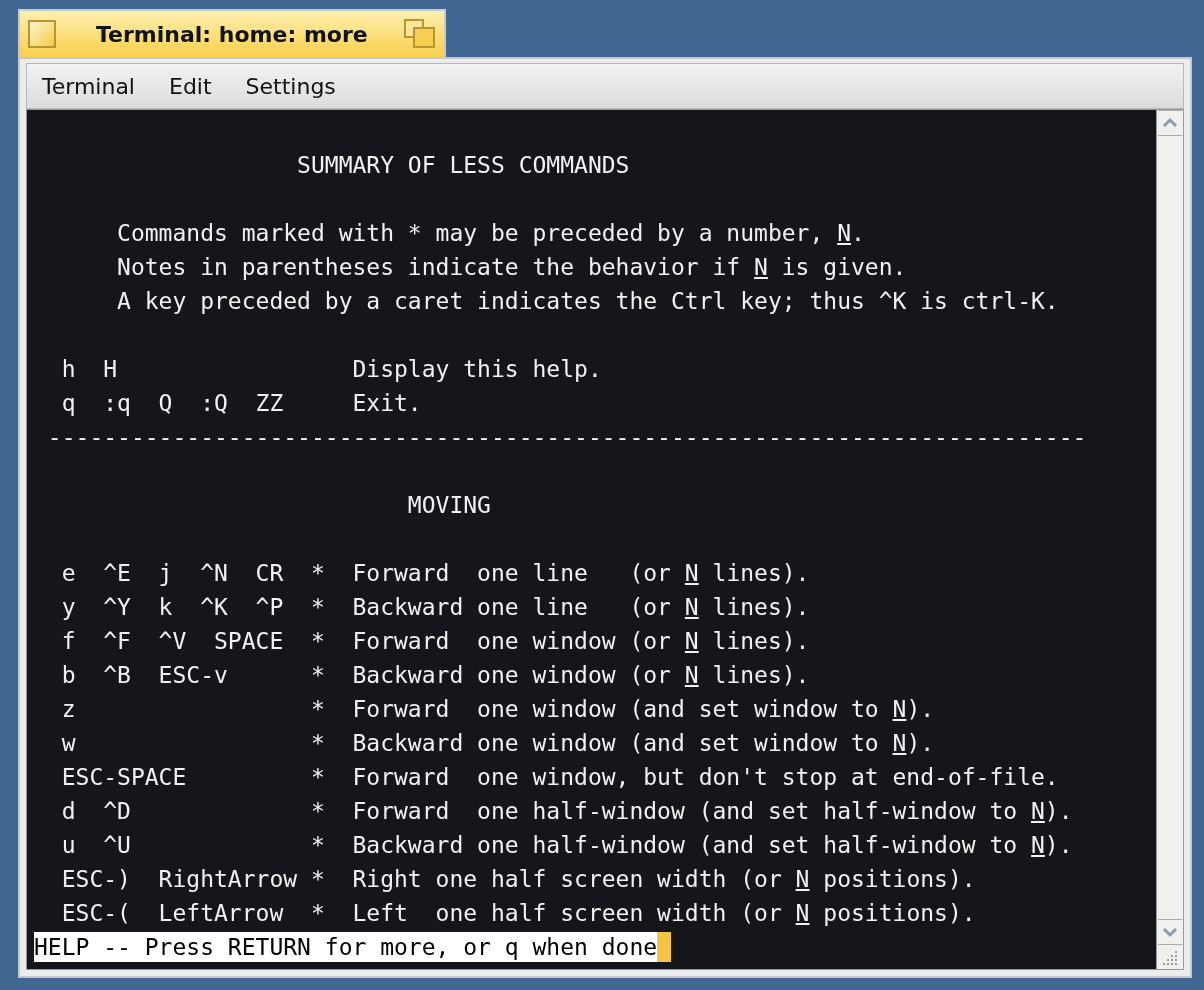  I want to click on scroll-up-icon, so click(1170, 123).